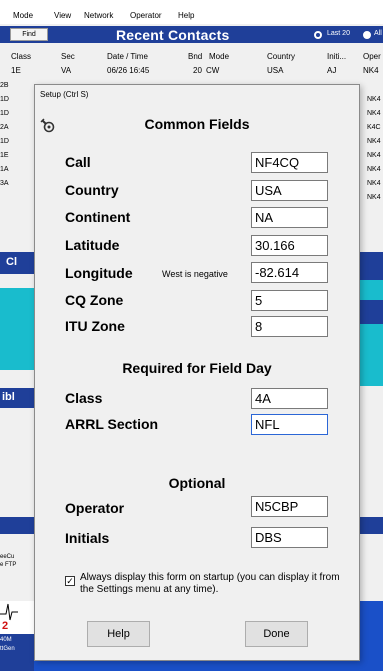 Image resolution: width=383 pixels, height=671 pixels. What do you see at coordinates (195, 274) in the screenshot?
I see `longitude-hint: West is negative` at bounding box center [195, 274].